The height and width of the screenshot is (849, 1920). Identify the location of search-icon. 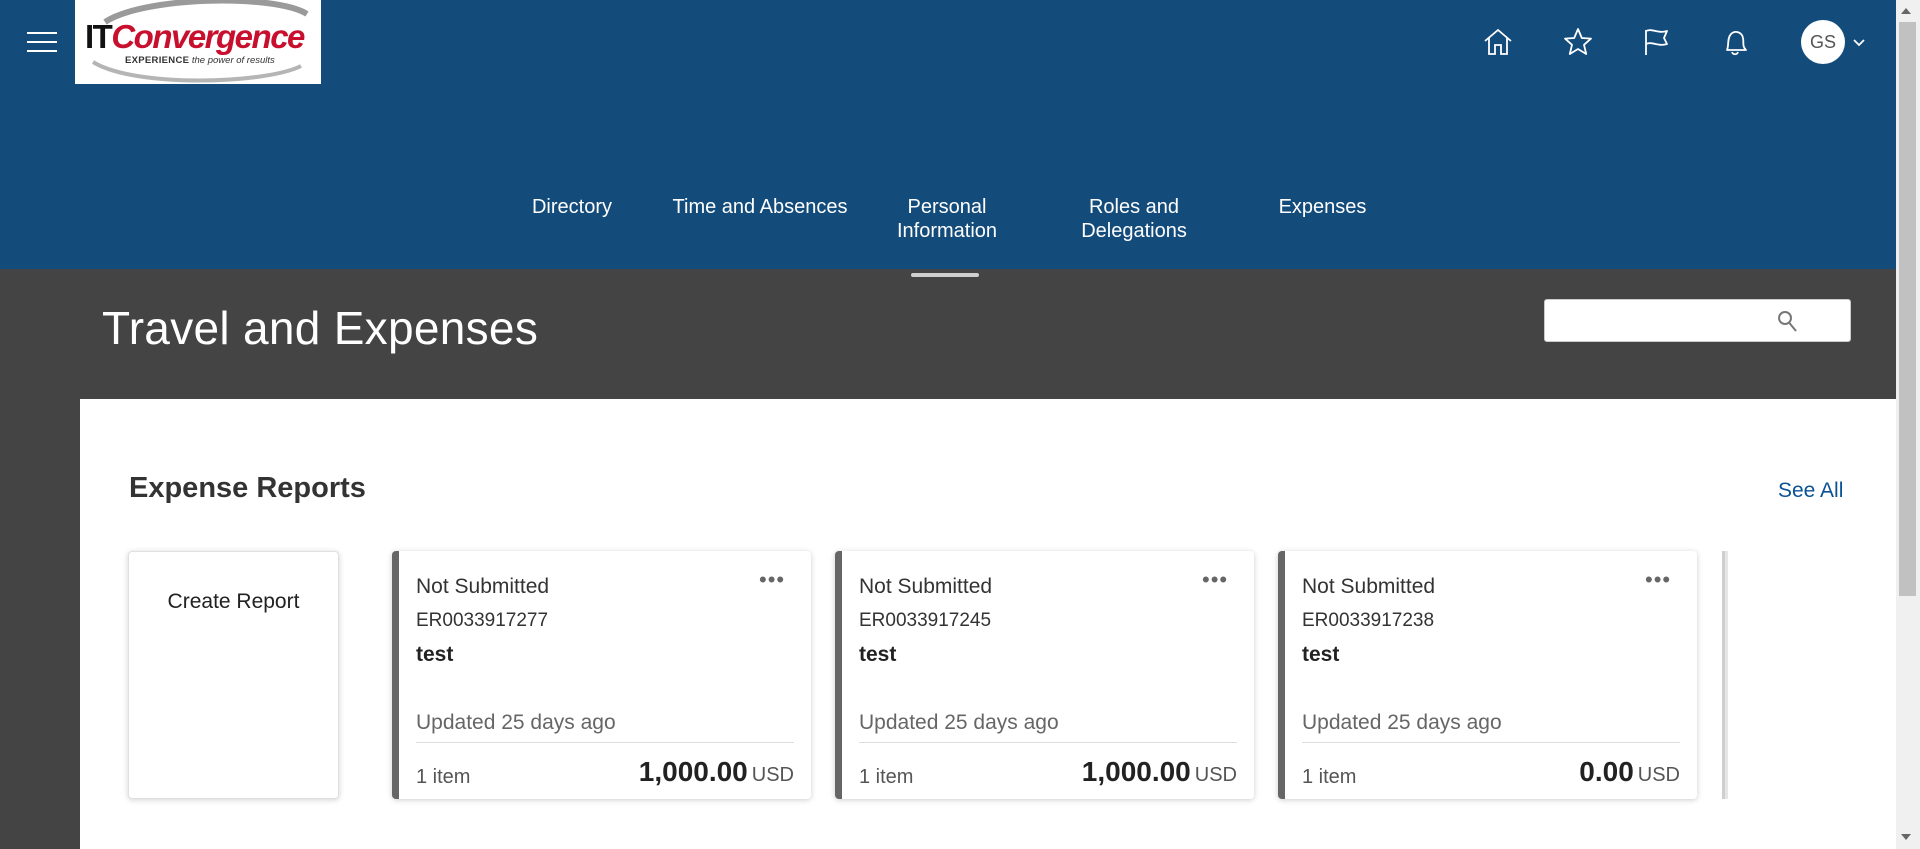
(1788, 324).